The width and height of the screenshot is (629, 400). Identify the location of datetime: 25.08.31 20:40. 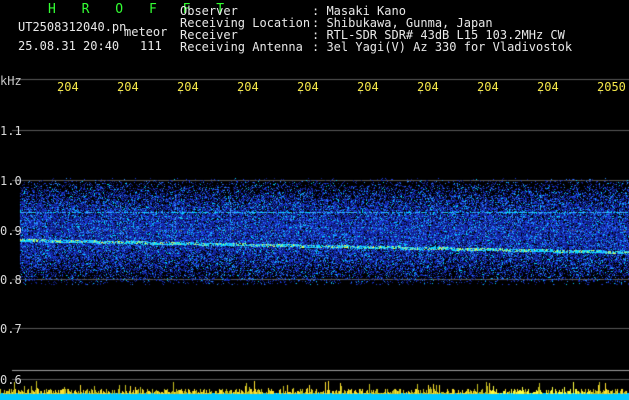
(69, 46).